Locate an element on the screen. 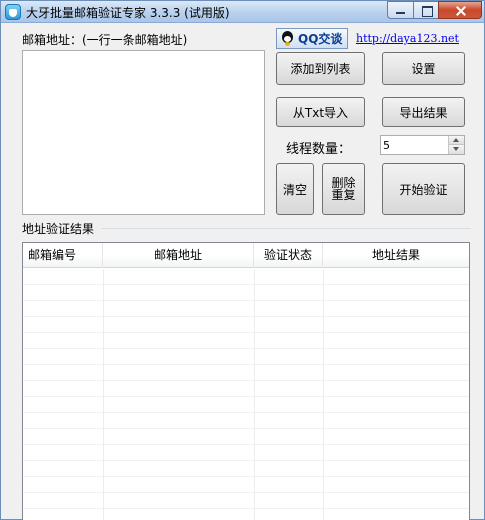 This screenshot has height=520, width=485. window-controls is located at coordinates (434, 10).